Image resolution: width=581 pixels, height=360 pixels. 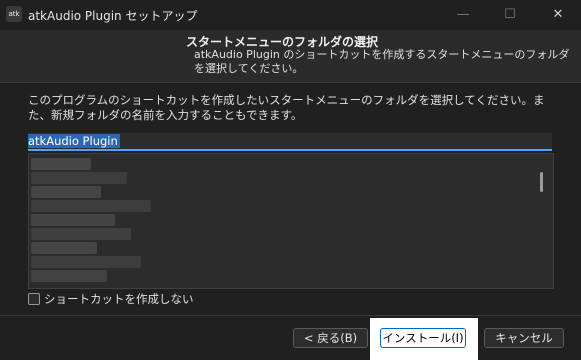 What do you see at coordinates (510, 15) in the screenshot?
I see `maximize-icon: ☐` at bounding box center [510, 15].